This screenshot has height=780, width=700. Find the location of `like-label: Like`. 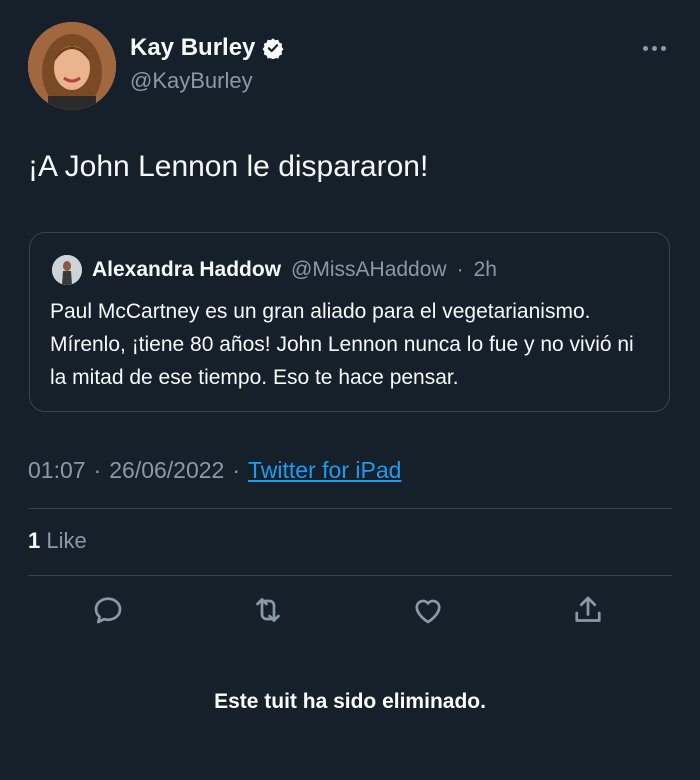

like-label: Like is located at coordinates (66, 540).